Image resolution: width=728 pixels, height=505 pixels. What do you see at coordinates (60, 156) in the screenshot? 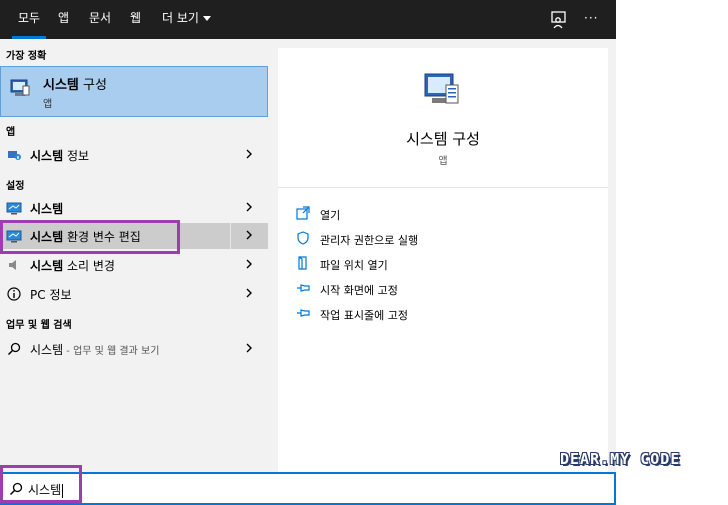
I see `list-item-label: 시스템 정보` at bounding box center [60, 156].